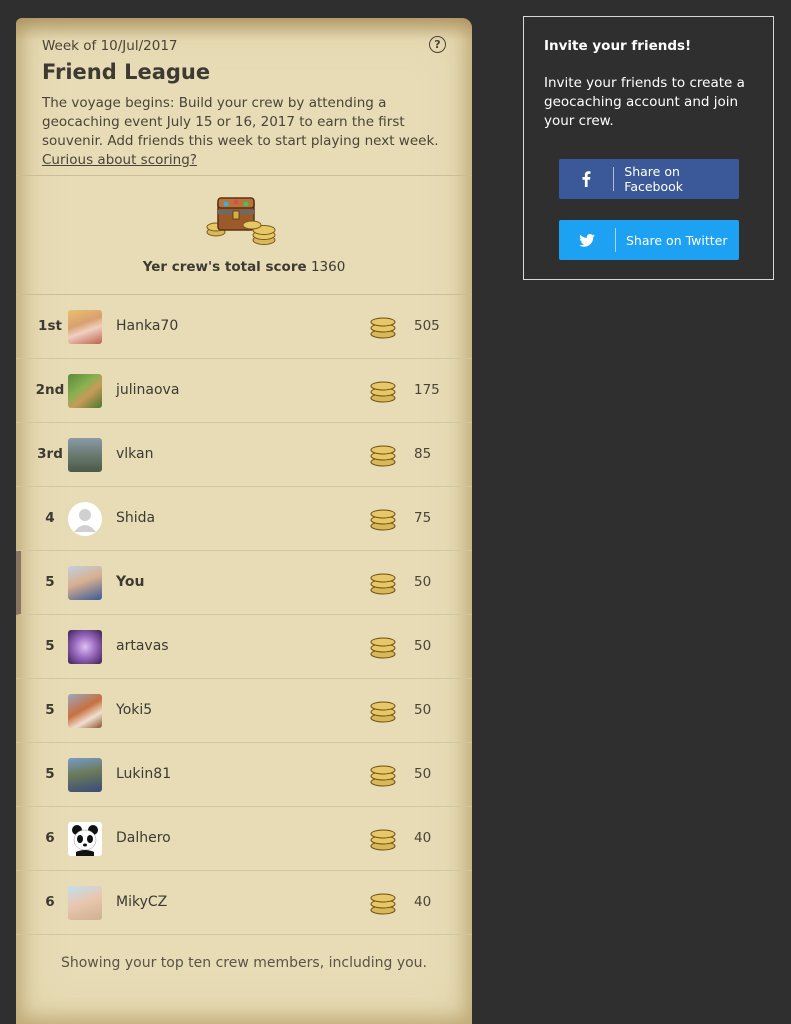  Describe the element at coordinates (618, 46) in the screenshot. I see `invite-title: Invite your friends!` at that location.